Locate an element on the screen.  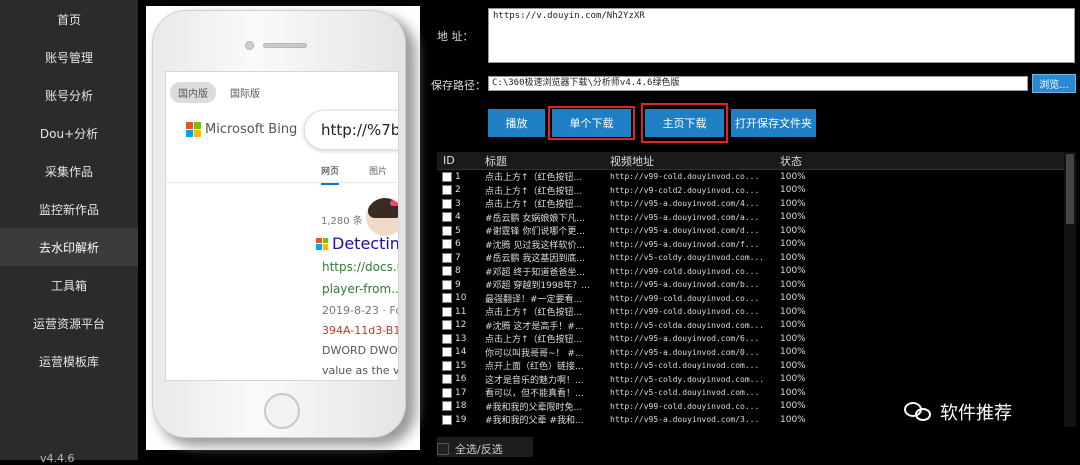
speaker-icon is located at coordinates (285, 45).